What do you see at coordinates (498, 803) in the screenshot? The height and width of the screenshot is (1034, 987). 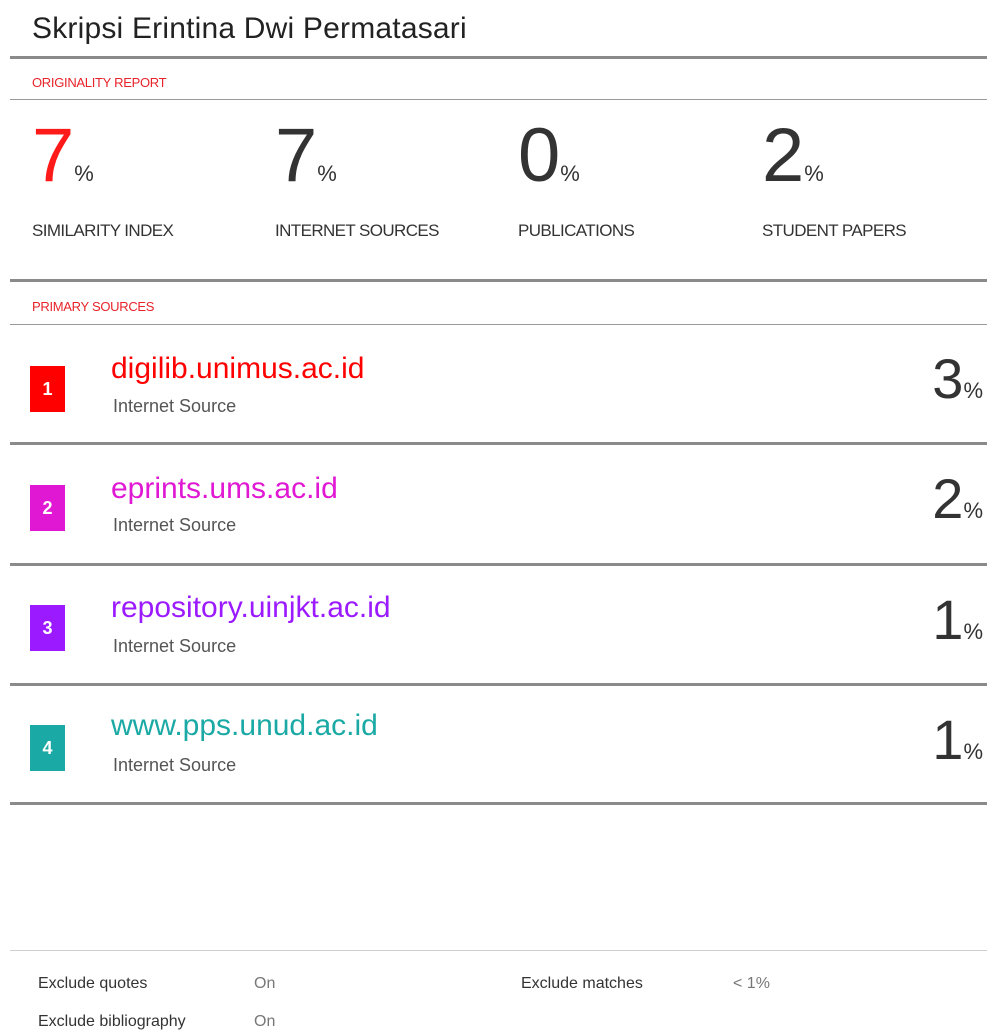 I see `source-divider` at bounding box center [498, 803].